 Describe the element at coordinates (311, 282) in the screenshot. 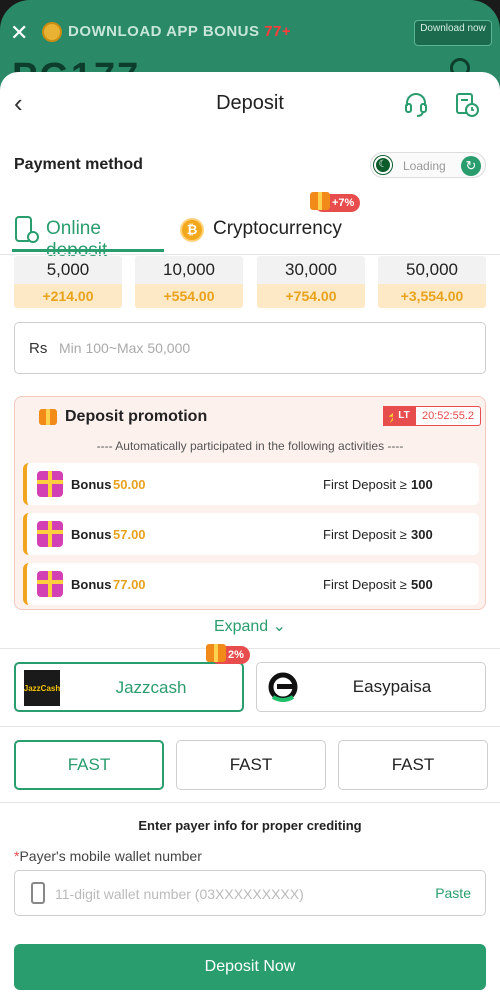

I see `amount-option: 30,000 +754.00` at that location.